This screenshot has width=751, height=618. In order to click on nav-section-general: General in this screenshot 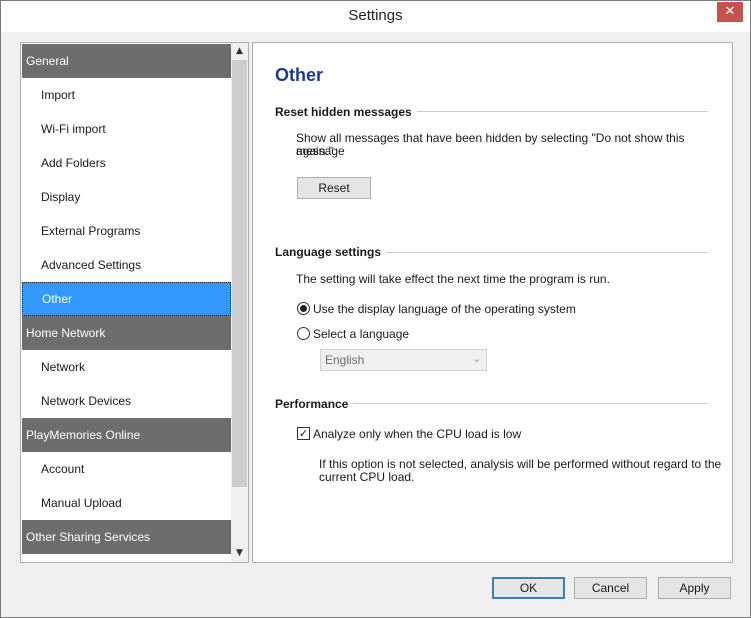, I will do `click(126, 61)`.